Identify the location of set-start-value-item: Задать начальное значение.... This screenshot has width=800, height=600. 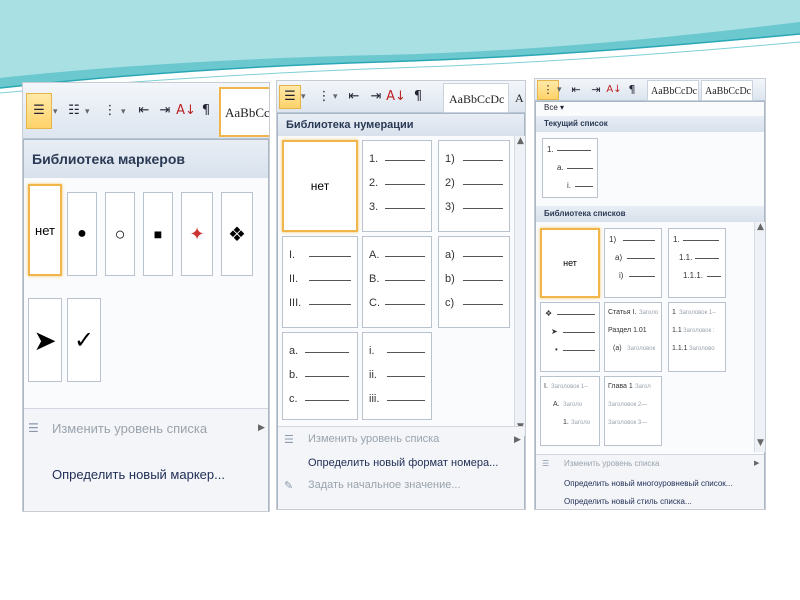
(384, 485).